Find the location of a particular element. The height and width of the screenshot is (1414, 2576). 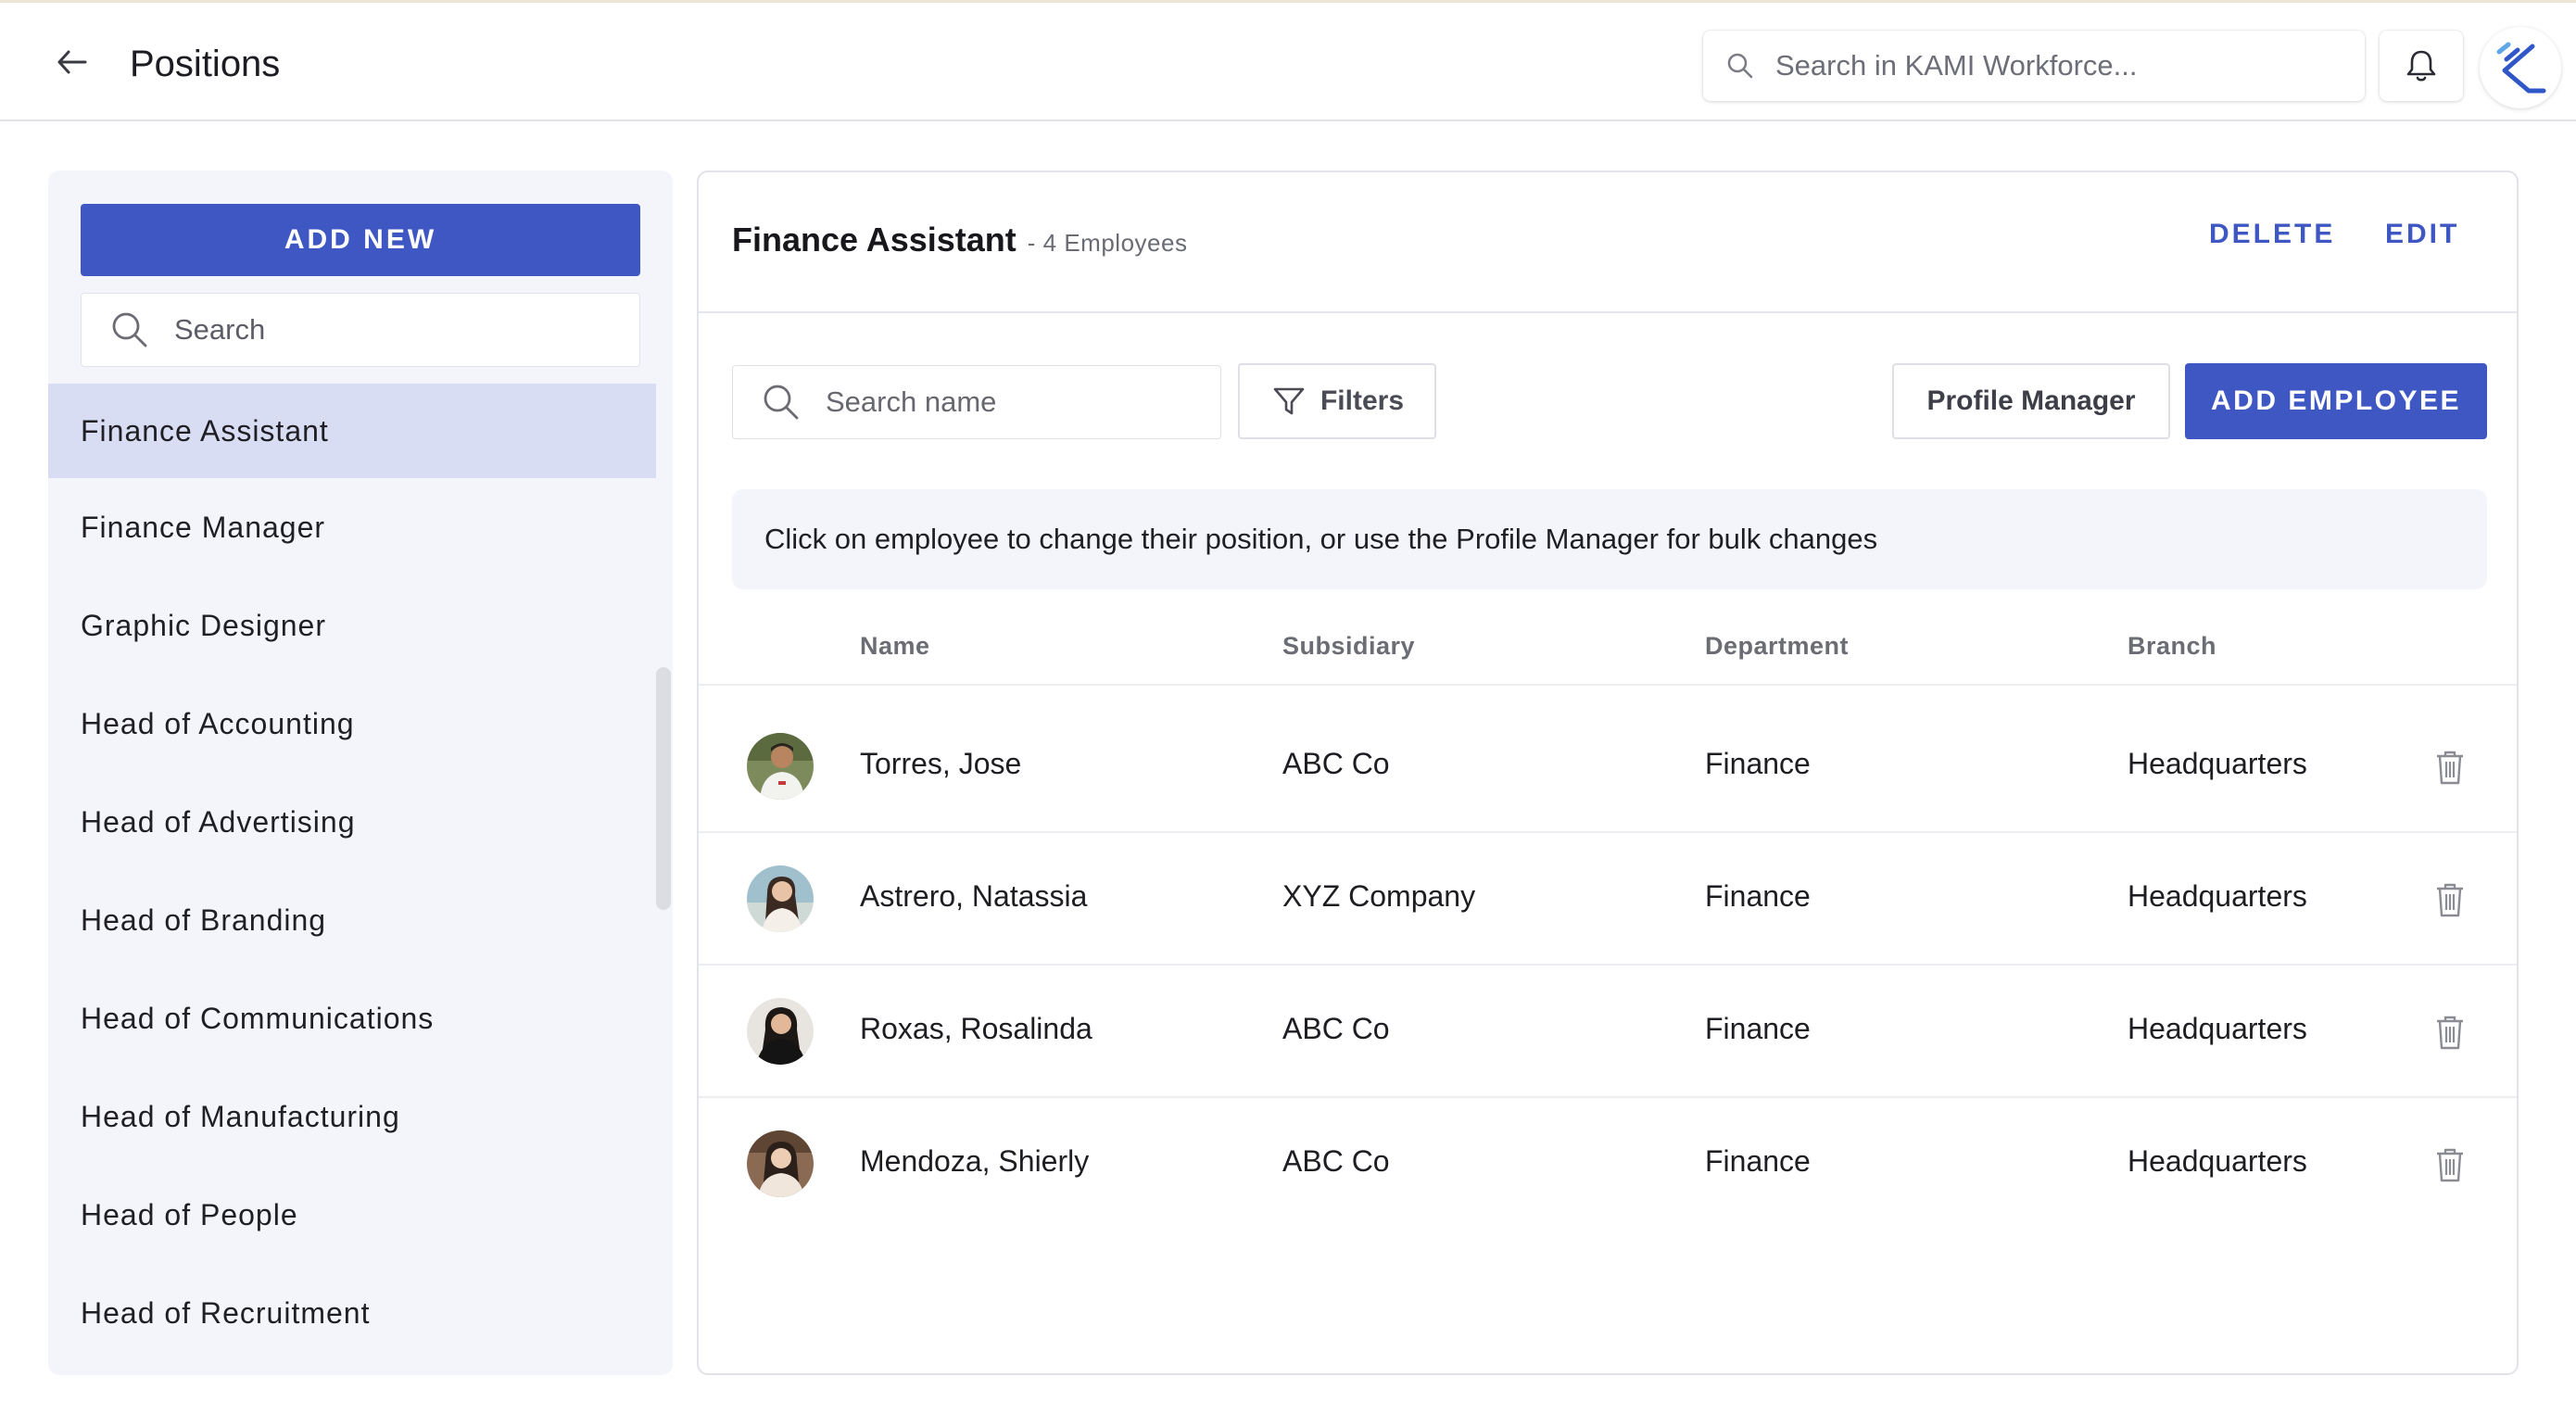

column-header-department: Department is located at coordinates (1777, 646).